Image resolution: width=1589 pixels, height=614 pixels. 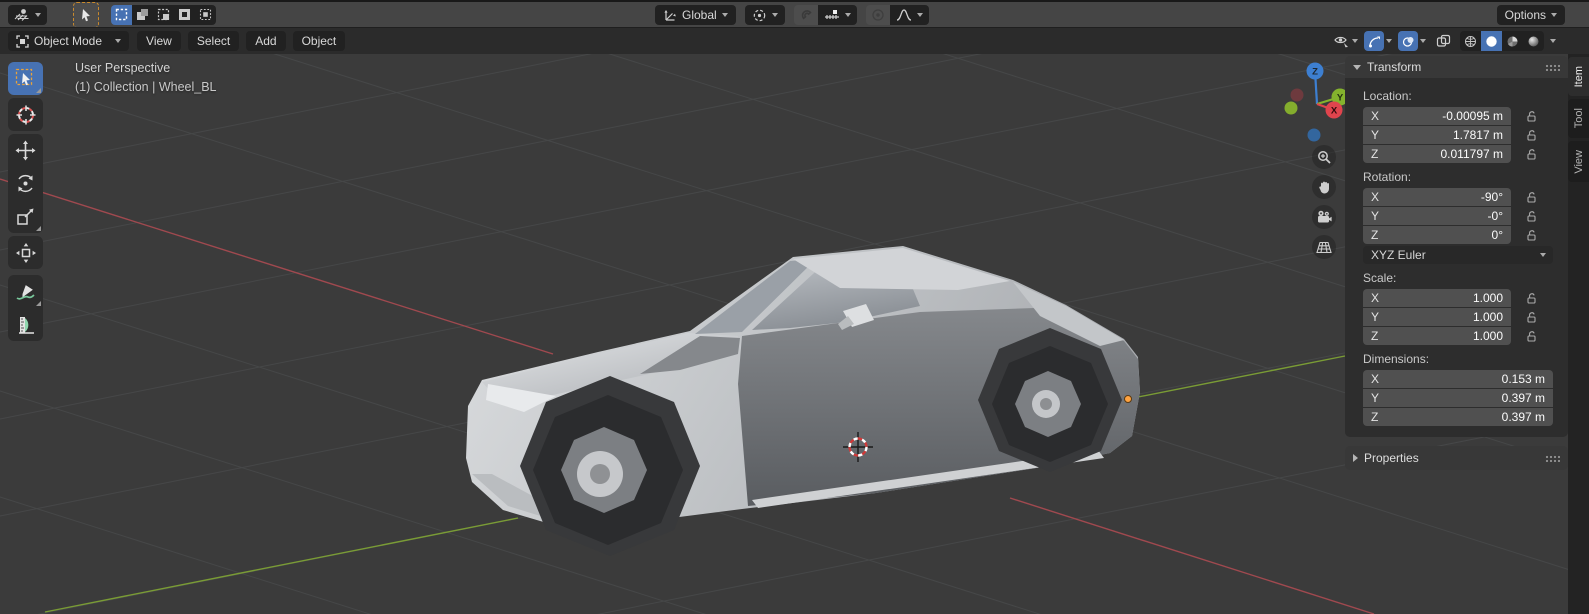 I want to click on select-mode-group, so click(x=163, y=14).